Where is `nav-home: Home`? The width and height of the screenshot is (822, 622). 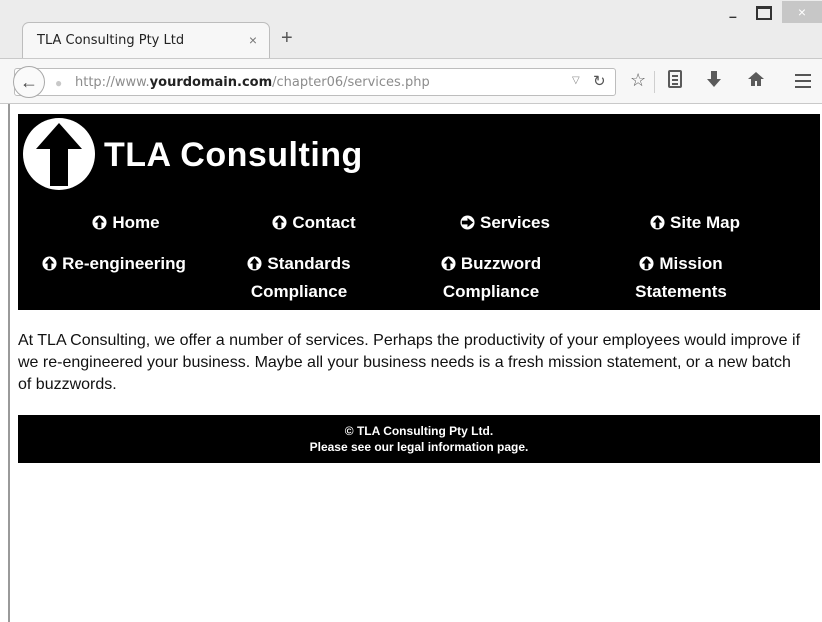 nav-home: Home is located at coordinates (126, 223).